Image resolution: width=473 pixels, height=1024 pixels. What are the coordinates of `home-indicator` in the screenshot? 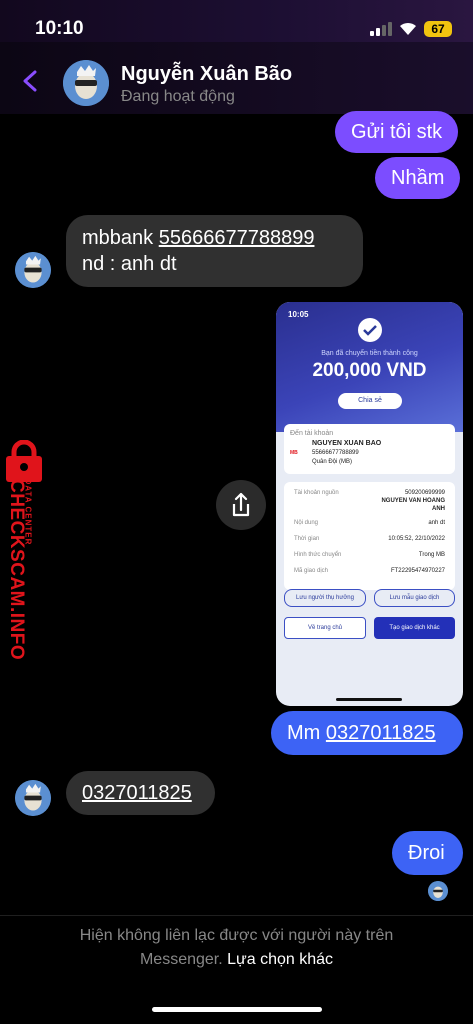 It's located at (237, 1009).